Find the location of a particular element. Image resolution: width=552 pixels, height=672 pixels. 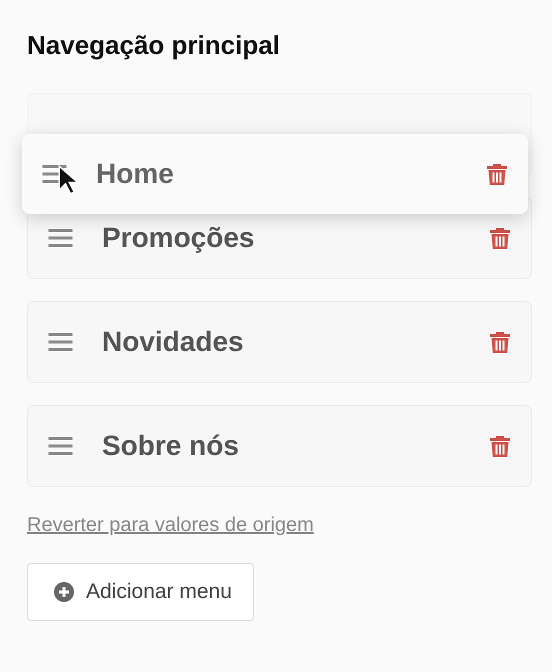

menu-item-label: Novidades is located at coordinates (173, 342).